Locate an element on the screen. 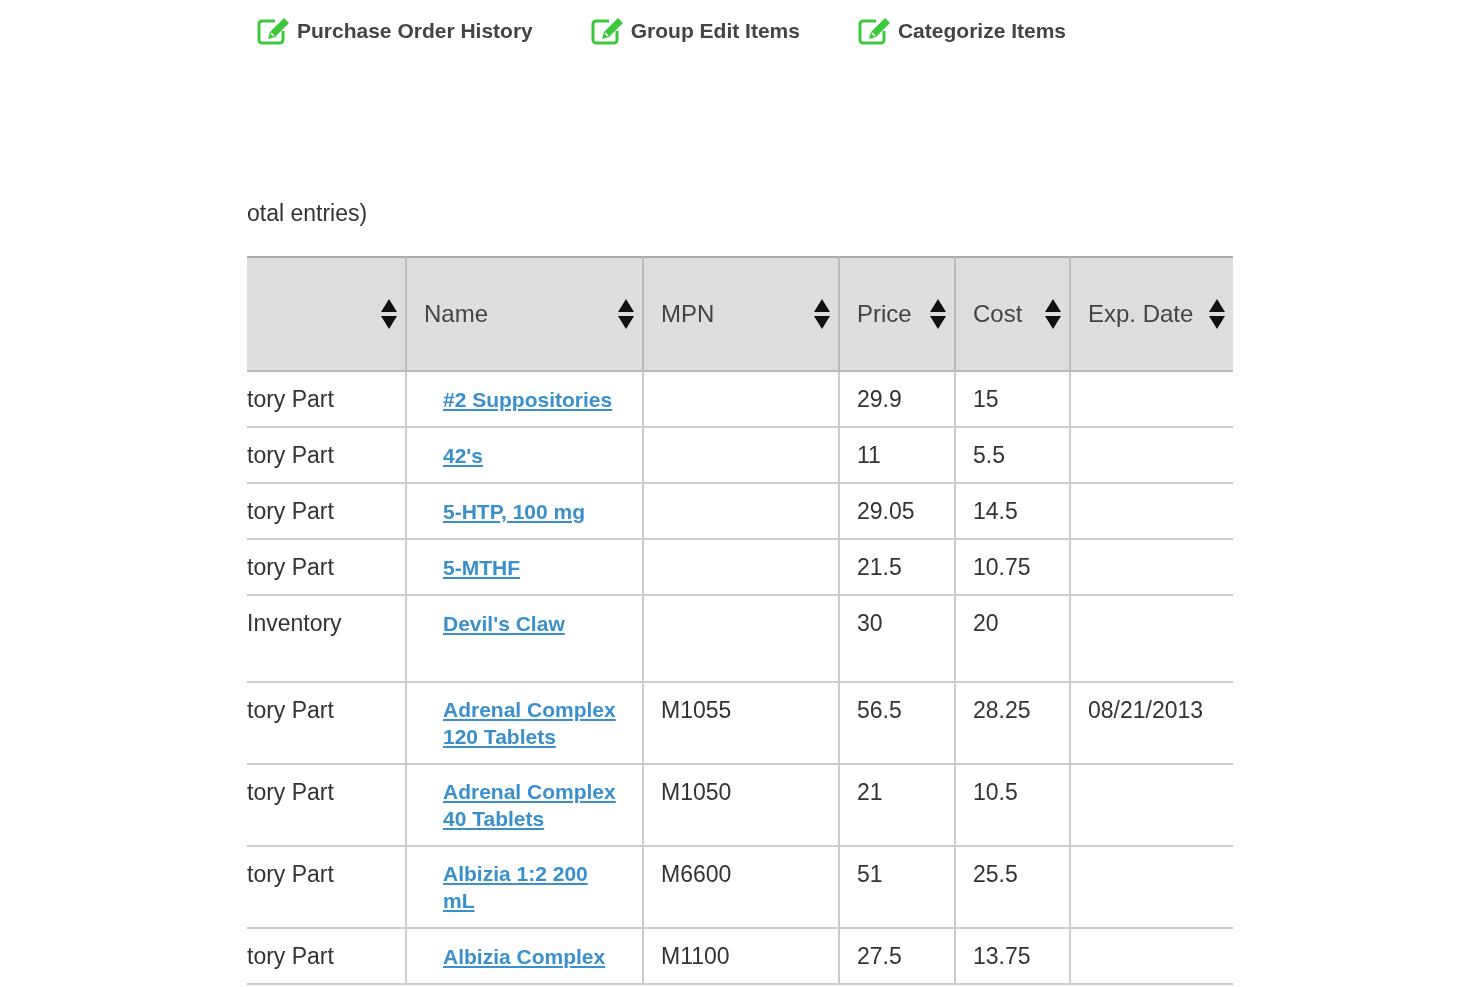 The image size is (1480, 987). table-cell: 21.5 is located at coordinates (879, 567).